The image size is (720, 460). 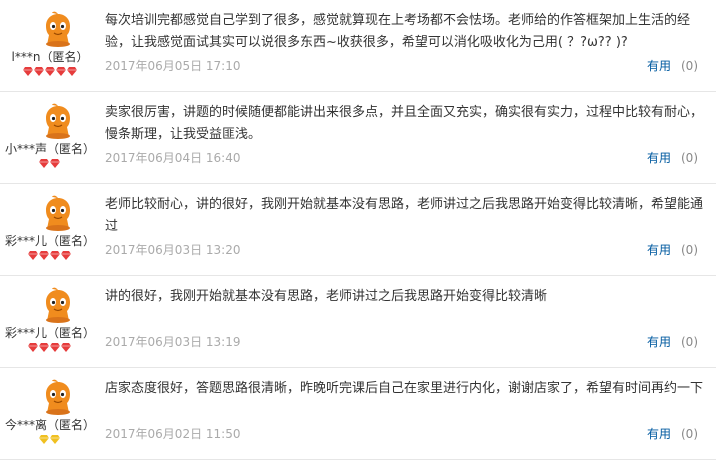 What do you see at coordinates (173, 342) in the screenshot?
I see `review-date: 2017年06月03日 13:19` at bounding box center [173, 342].